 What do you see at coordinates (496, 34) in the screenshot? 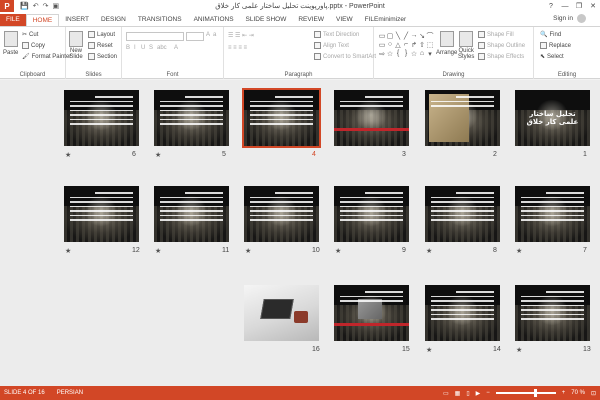
I see `shape-fill-button: Shape Fill` at bounding box center [496, 34].